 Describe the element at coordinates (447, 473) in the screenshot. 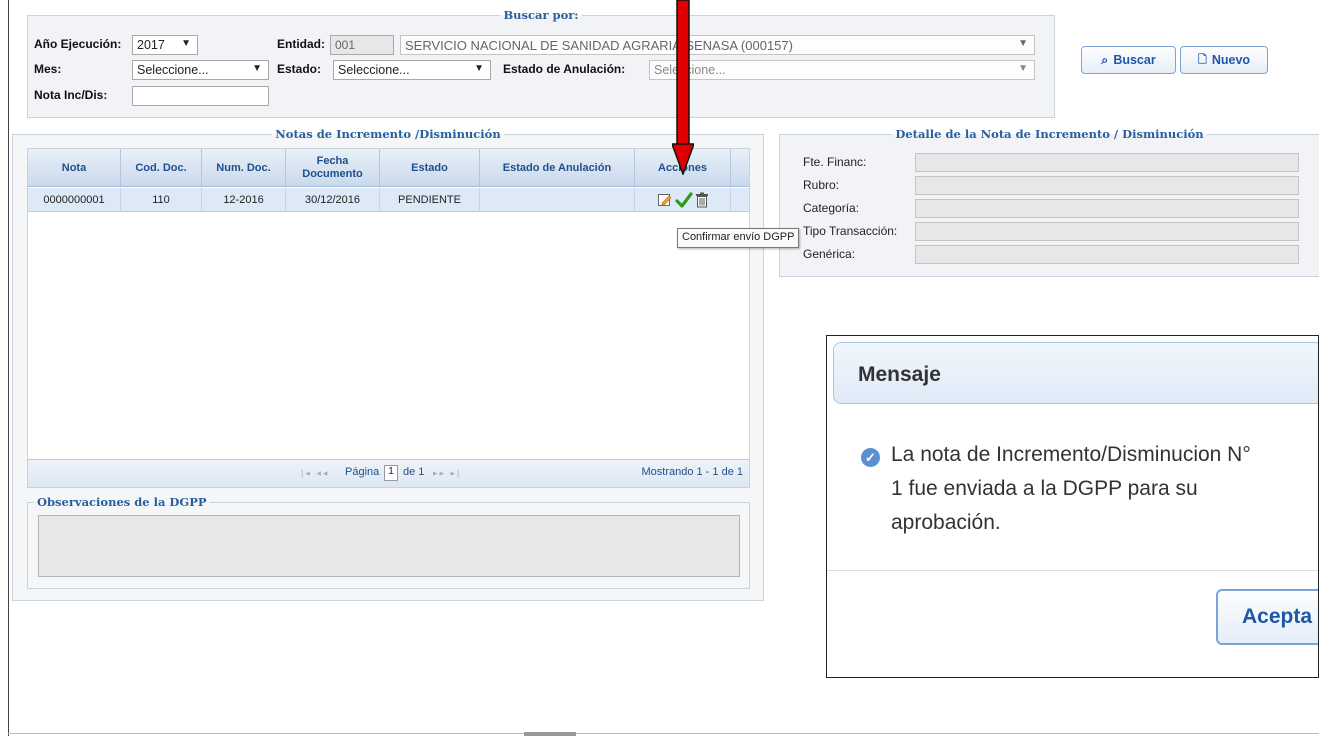

I see `next-last-icon: ▸▸ ▸|` at that location.